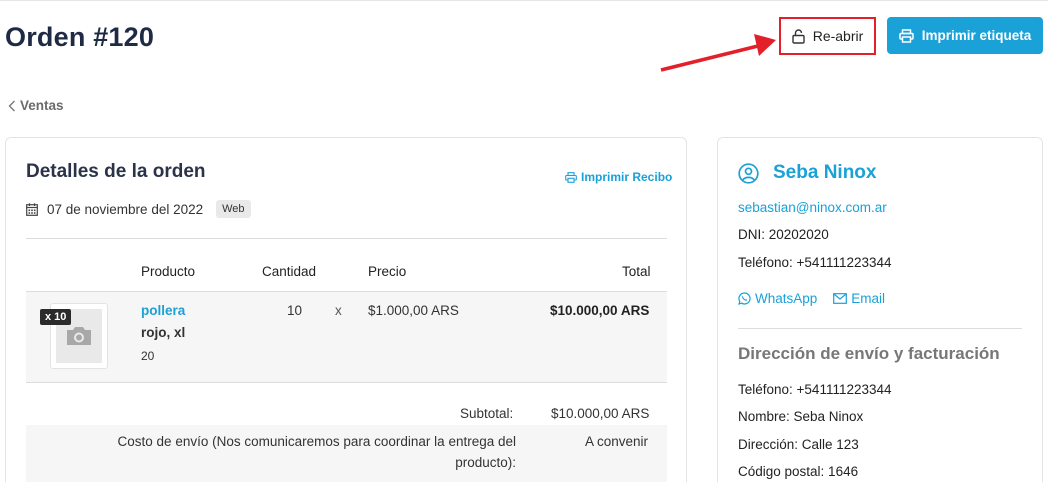  I want to click on top-divider, so click(524, 0).